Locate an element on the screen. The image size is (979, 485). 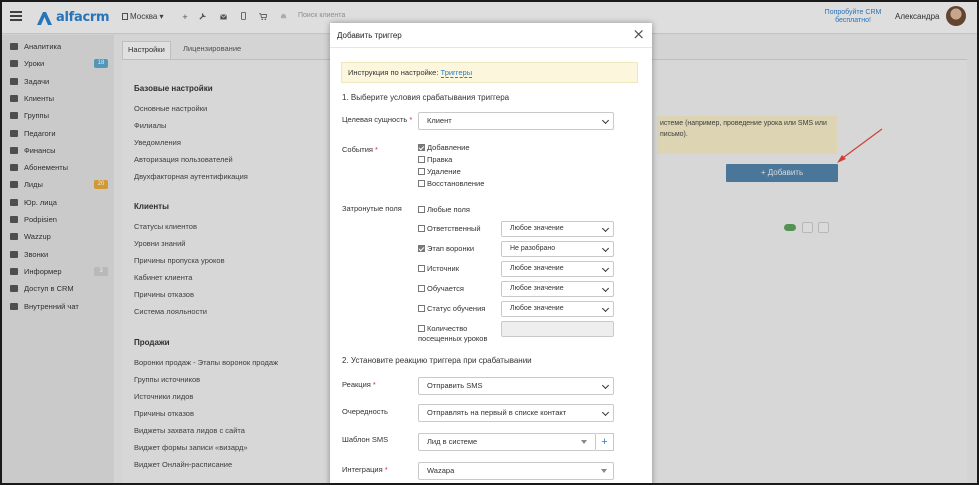
close-icon: × is located at coordinates (638, 34).